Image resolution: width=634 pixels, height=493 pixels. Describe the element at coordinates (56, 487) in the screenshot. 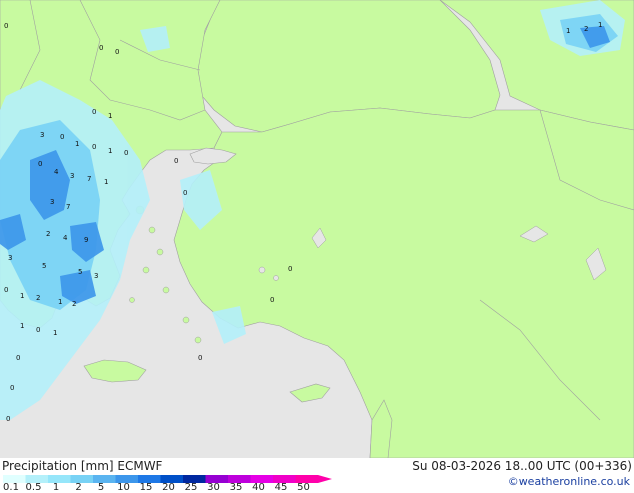

I see `scale-tick-label: 1` at that location.